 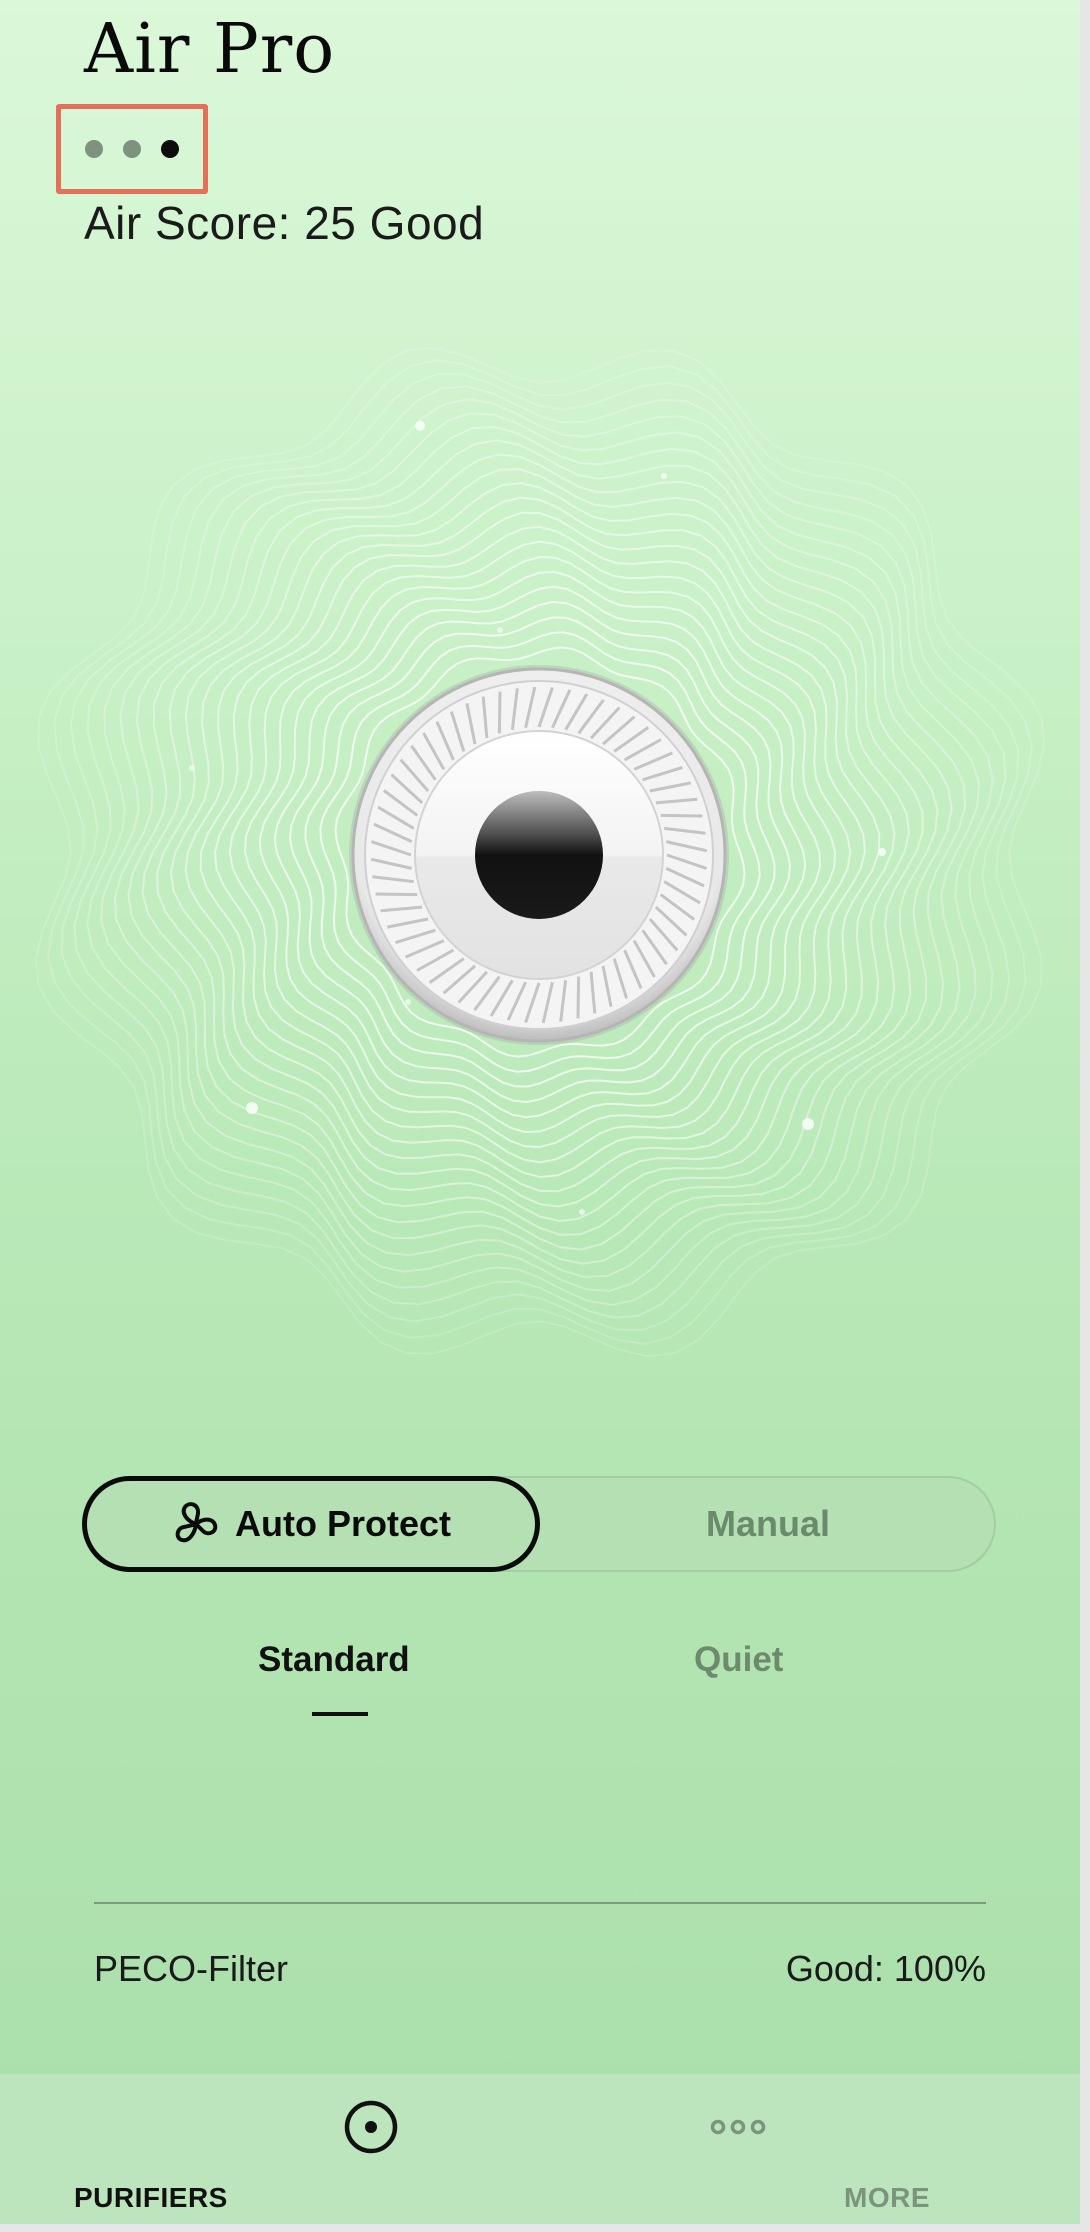 What do you see at coordinates (334, 1660) in the screenshot?
I see `speed-tab-standard: Standard` at bounding box center [334, 1660].